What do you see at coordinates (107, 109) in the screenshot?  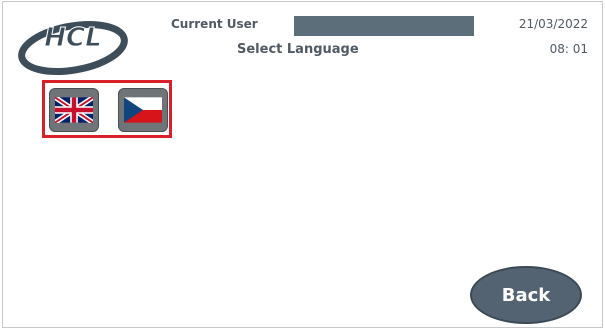 I see `language-selection-group` at bounding box center [107, 109].